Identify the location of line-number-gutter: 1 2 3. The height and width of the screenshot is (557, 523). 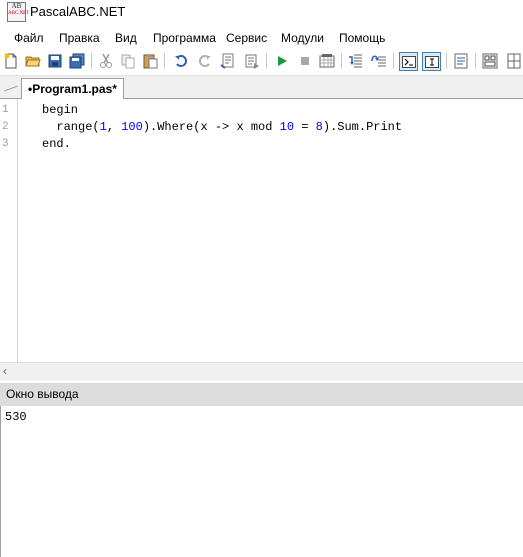
(9, 230).